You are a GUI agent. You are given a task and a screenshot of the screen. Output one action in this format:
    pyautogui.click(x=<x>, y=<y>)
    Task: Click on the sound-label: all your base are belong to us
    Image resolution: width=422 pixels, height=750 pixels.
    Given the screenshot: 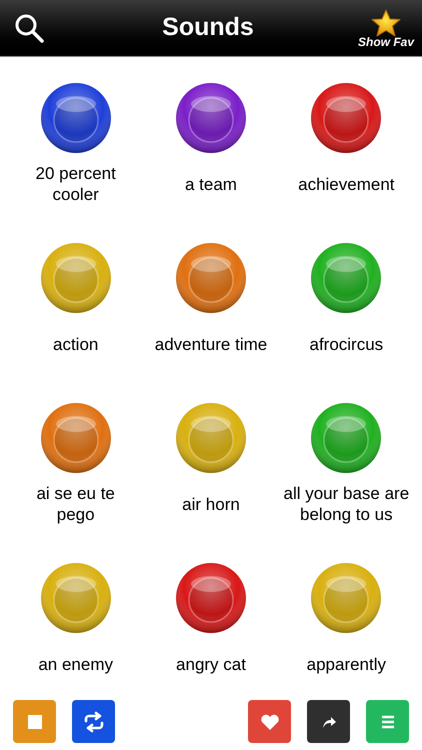 What is the action you would take?
    pyautogui.click(x=346, y=504)
    